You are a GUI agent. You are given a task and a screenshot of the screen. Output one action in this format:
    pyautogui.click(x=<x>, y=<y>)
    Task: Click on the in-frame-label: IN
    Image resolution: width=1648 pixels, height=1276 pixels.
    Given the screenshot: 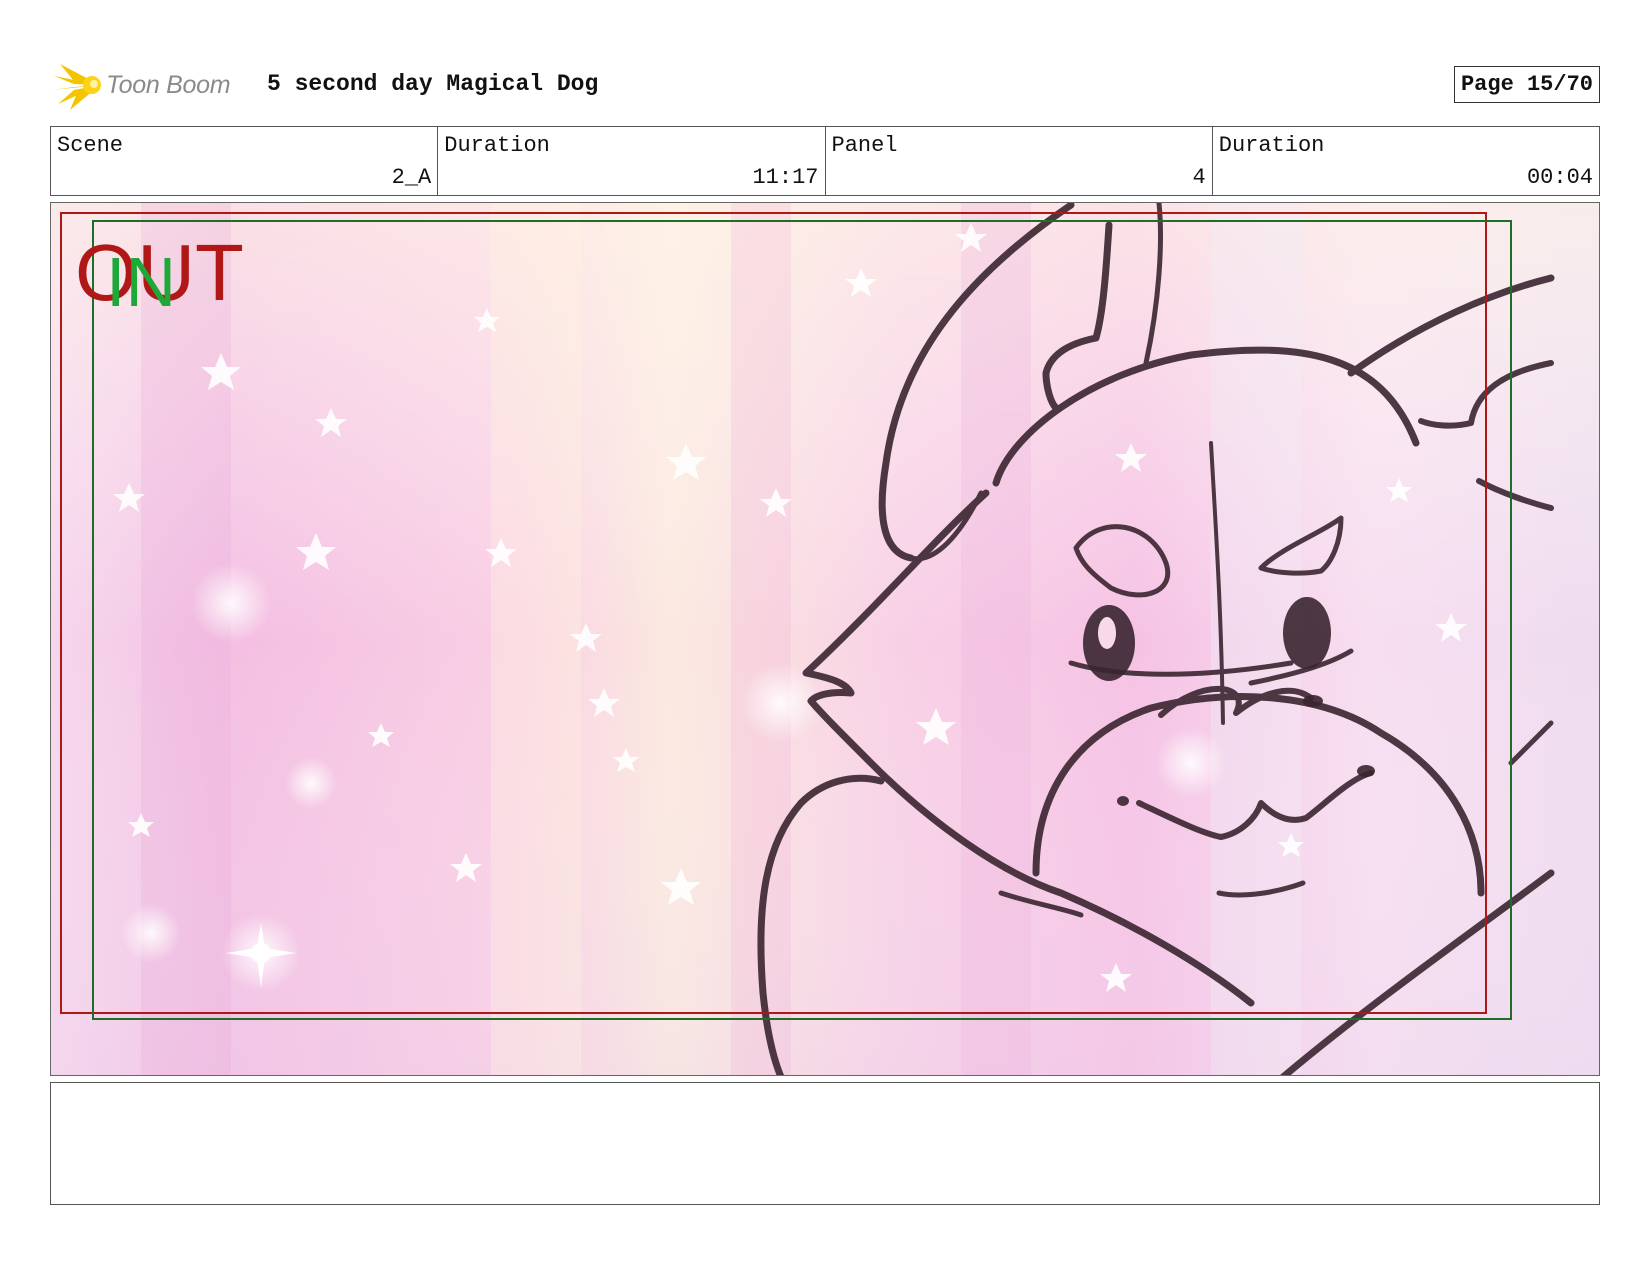 What is the action you would take?
    pyautogui.click(x=141, y=282)
    